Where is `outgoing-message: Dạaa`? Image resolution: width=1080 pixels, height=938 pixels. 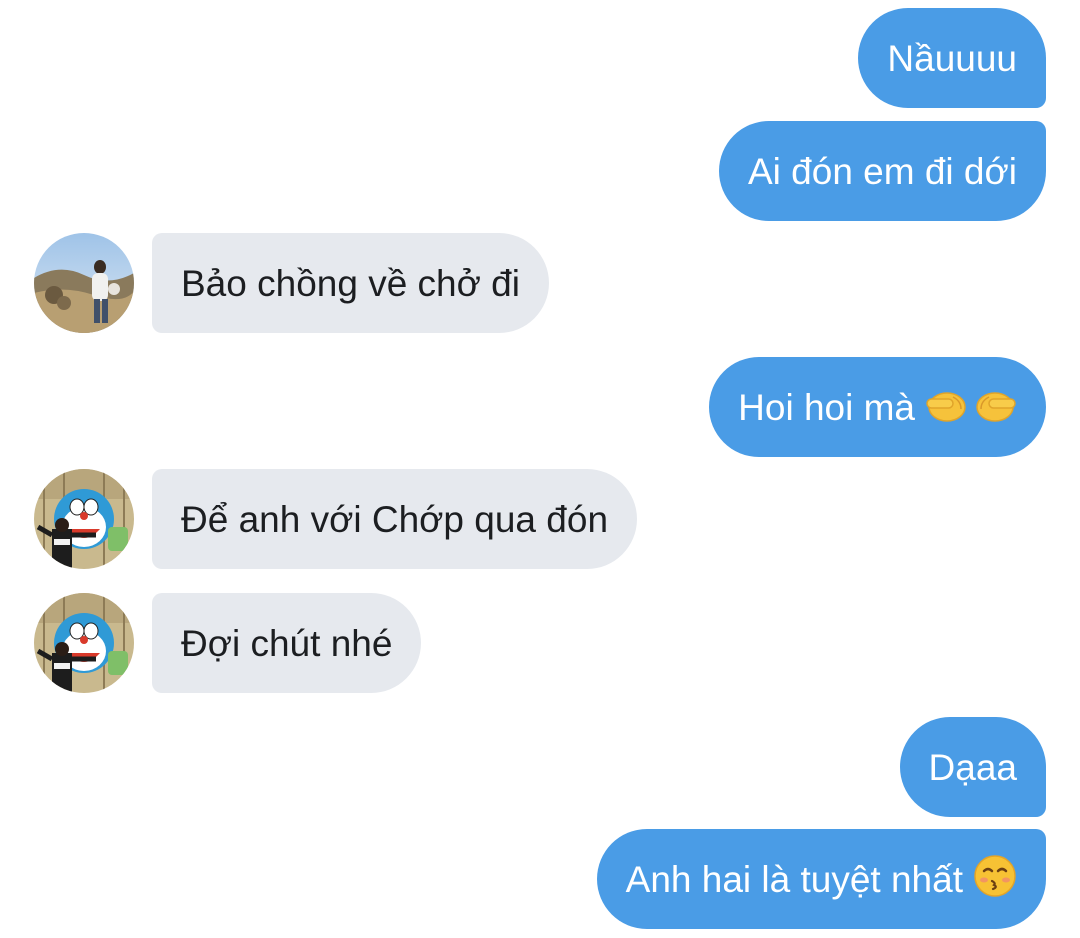 outgoing-message: Dạaa is located at coordinates (972, 767).